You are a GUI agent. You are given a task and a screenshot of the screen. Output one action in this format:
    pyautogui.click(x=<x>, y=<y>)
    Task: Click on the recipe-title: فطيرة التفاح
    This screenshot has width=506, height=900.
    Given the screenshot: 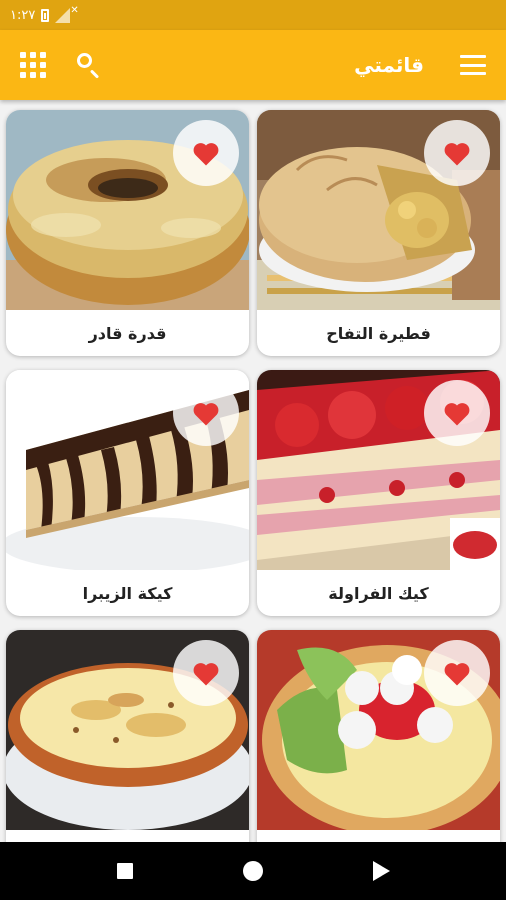 What is the action you would take?
    pyautogui.click(x=378, y=333)
    